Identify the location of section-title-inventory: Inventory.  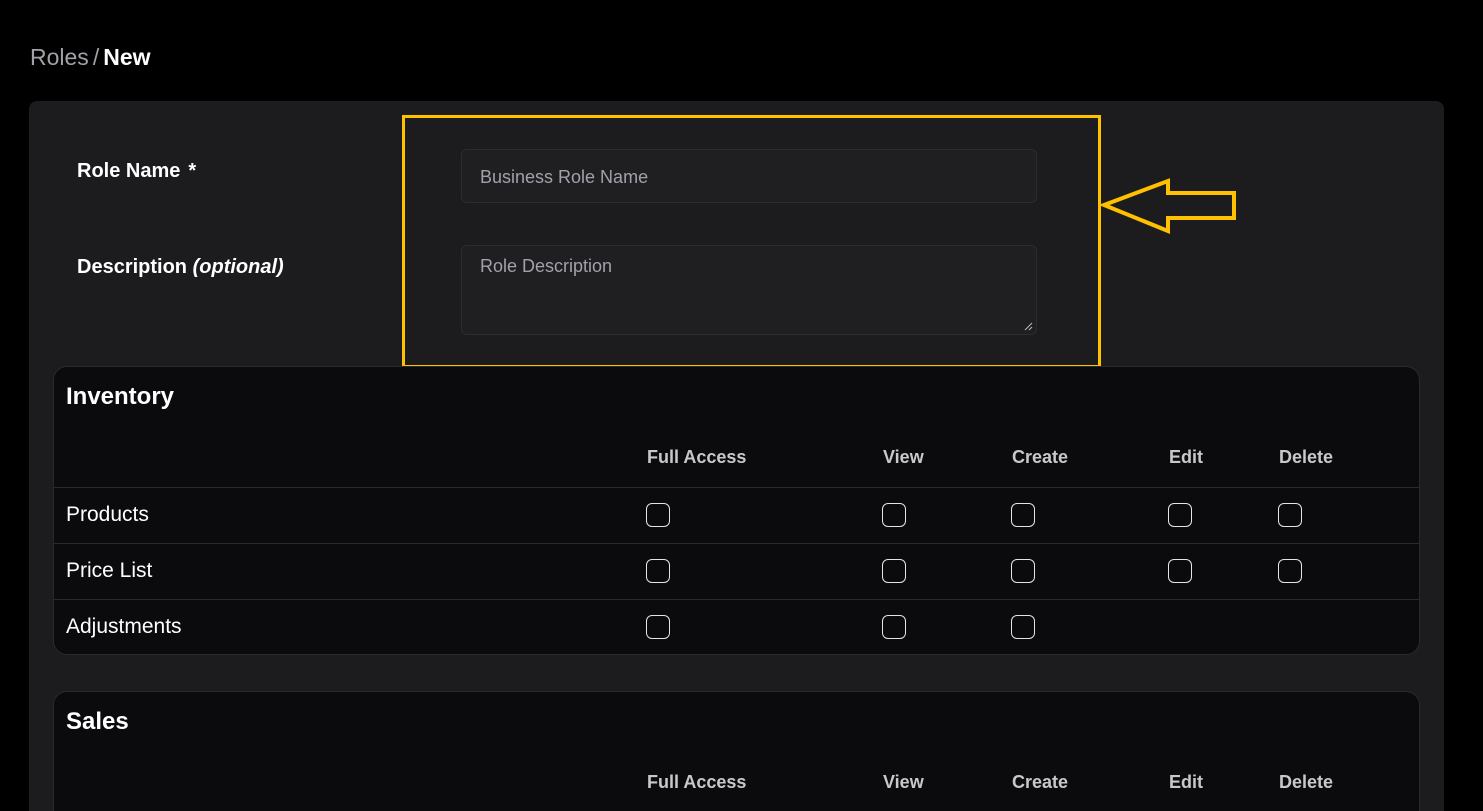
(120, 396).